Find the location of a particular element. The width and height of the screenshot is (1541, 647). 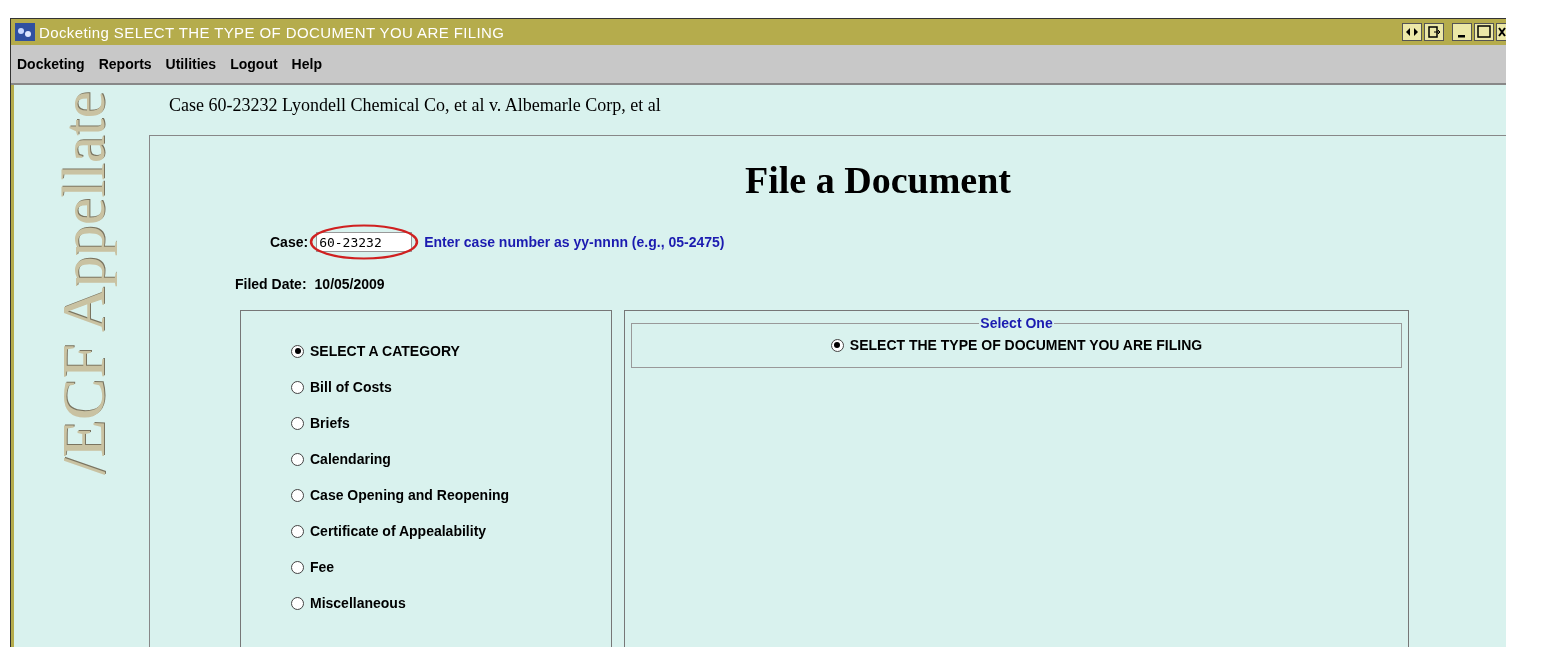

resize-arrows-icon is located at coordinates (1412, 32).